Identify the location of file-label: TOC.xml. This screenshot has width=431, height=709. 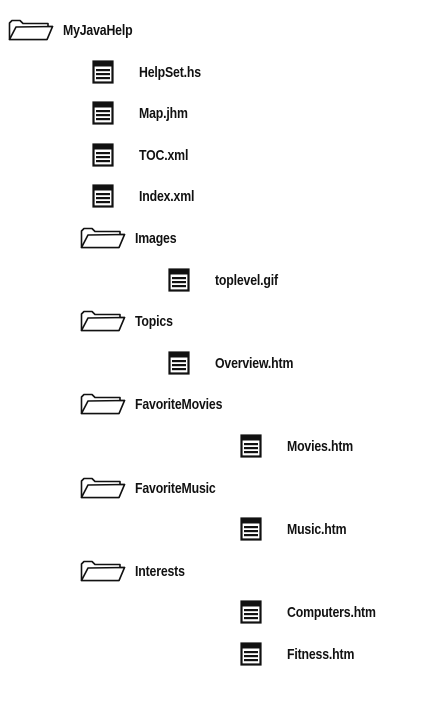
(164, 155).